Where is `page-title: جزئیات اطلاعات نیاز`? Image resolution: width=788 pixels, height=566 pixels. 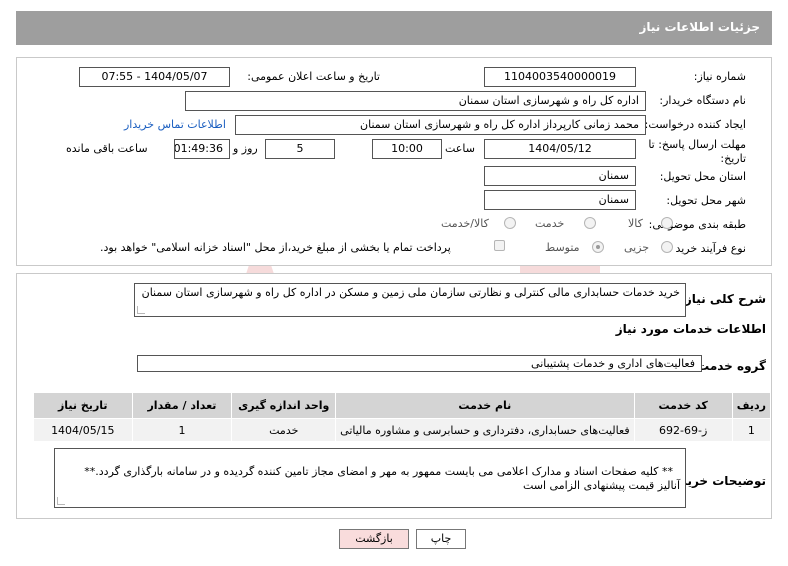 page-title: جزئیات اطلاعات نیاز is located at coordinates (699, 27).